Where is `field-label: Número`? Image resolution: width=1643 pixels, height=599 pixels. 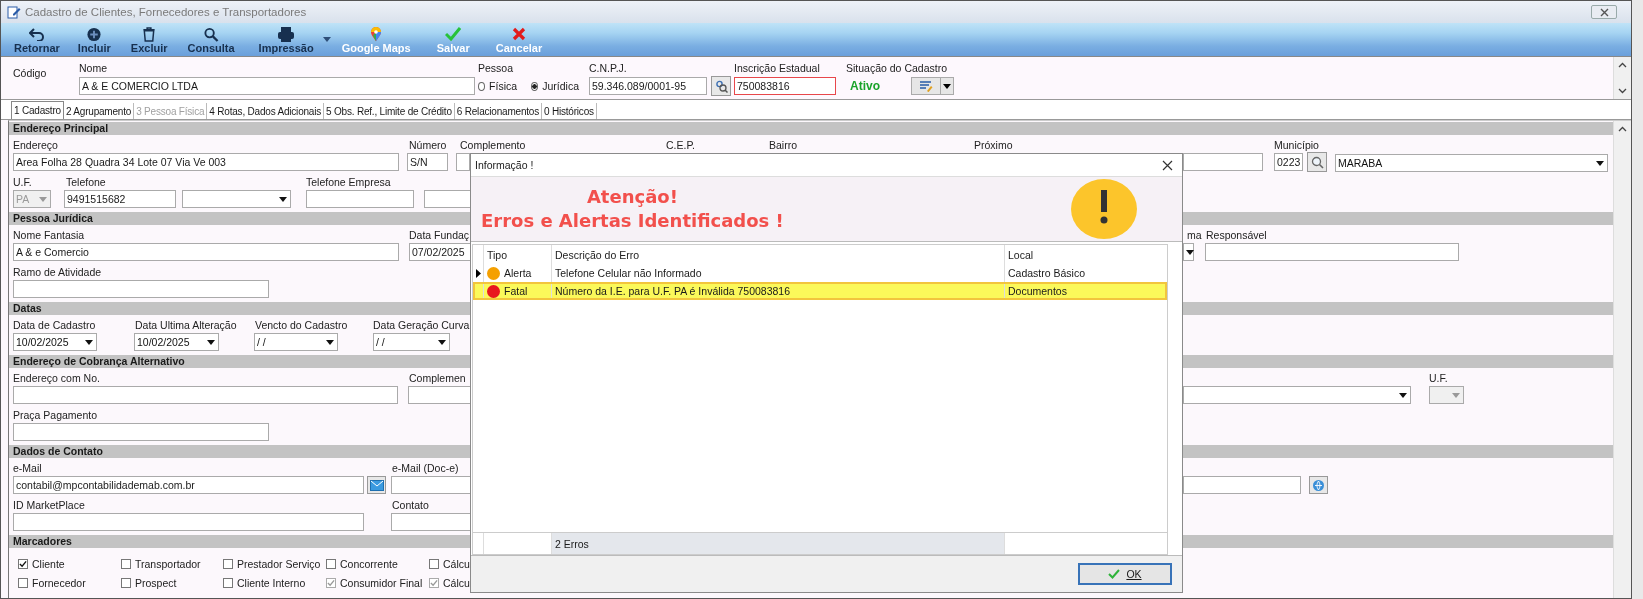 field-label: Número is located at coordinates (427, 145).